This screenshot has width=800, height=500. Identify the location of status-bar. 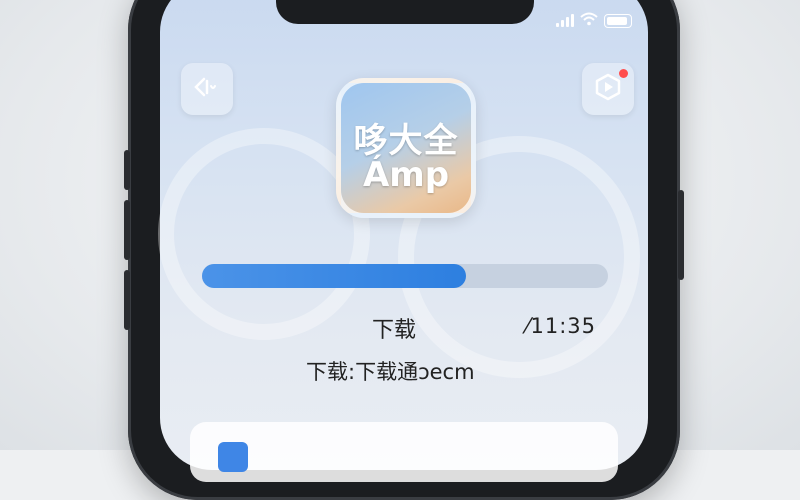
(594, 20).